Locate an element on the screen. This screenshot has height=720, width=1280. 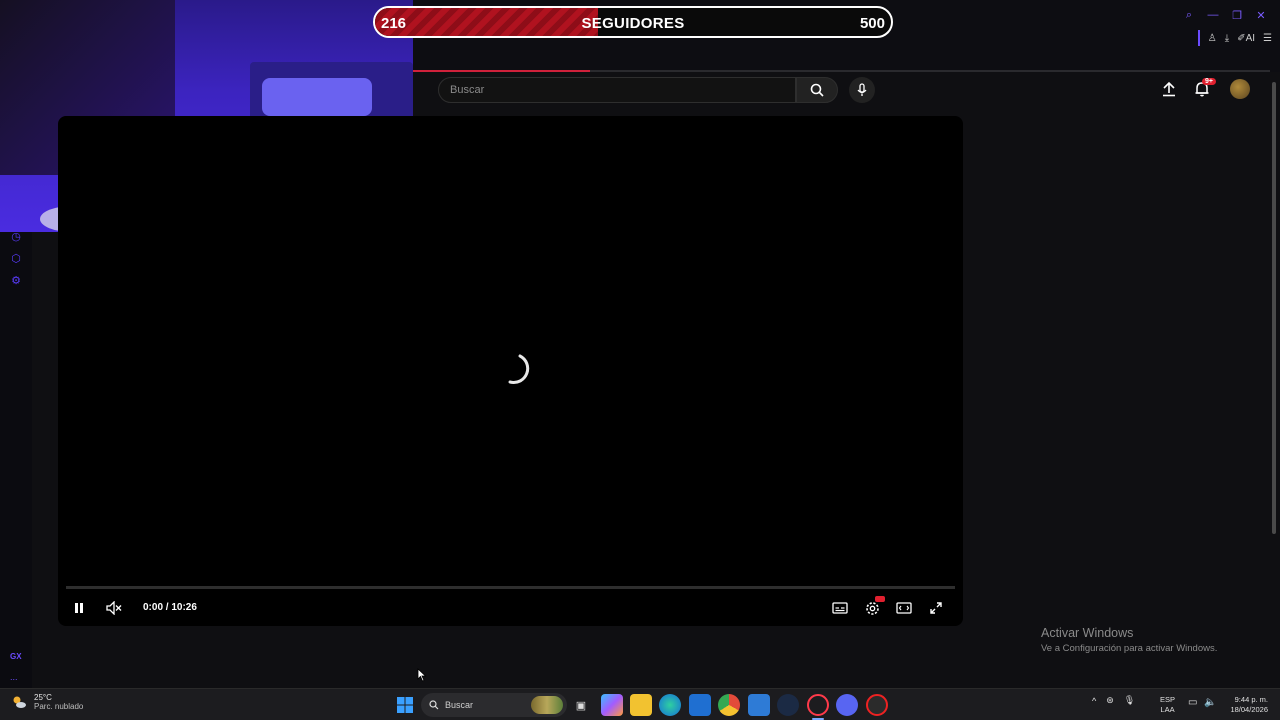
goal-target-count: 500 is located at coordinates (872, 23).